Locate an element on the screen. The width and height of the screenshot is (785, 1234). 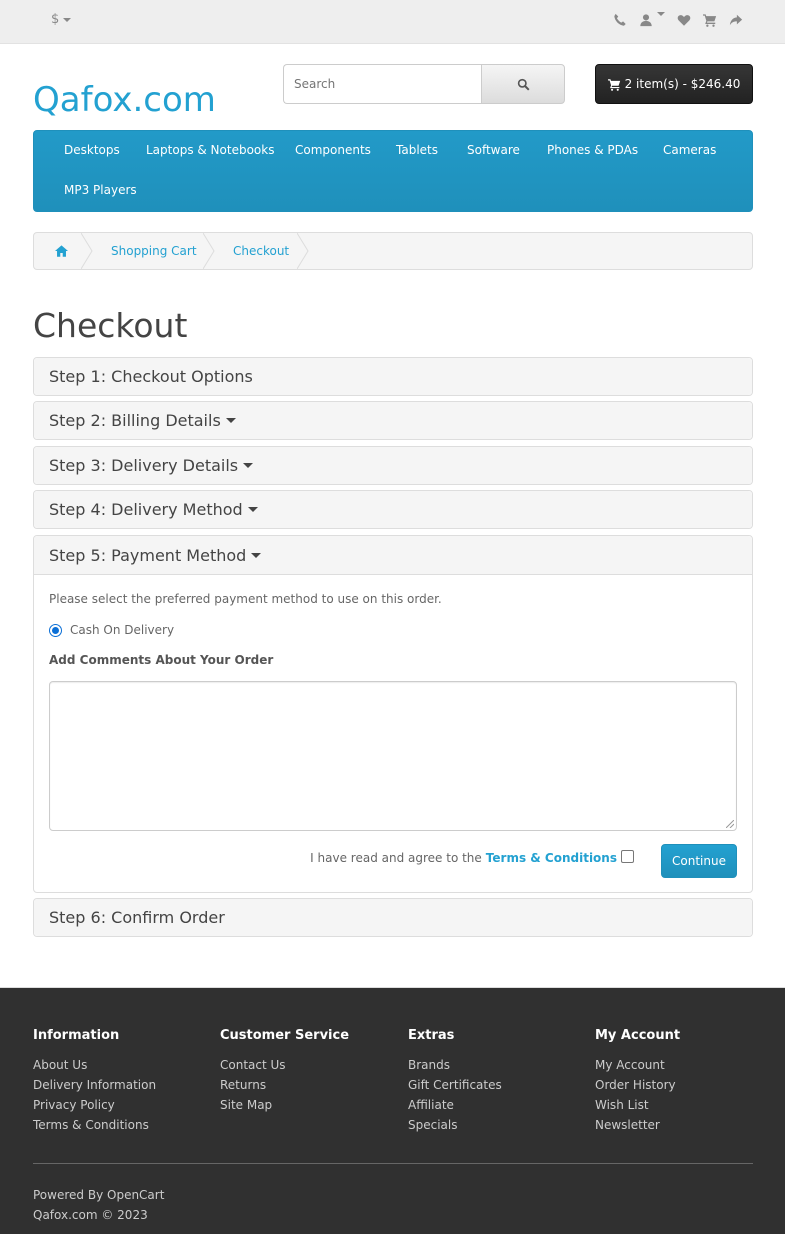
step-2-panel: Step 2: Billing Details is located at coordinates (393, 420).